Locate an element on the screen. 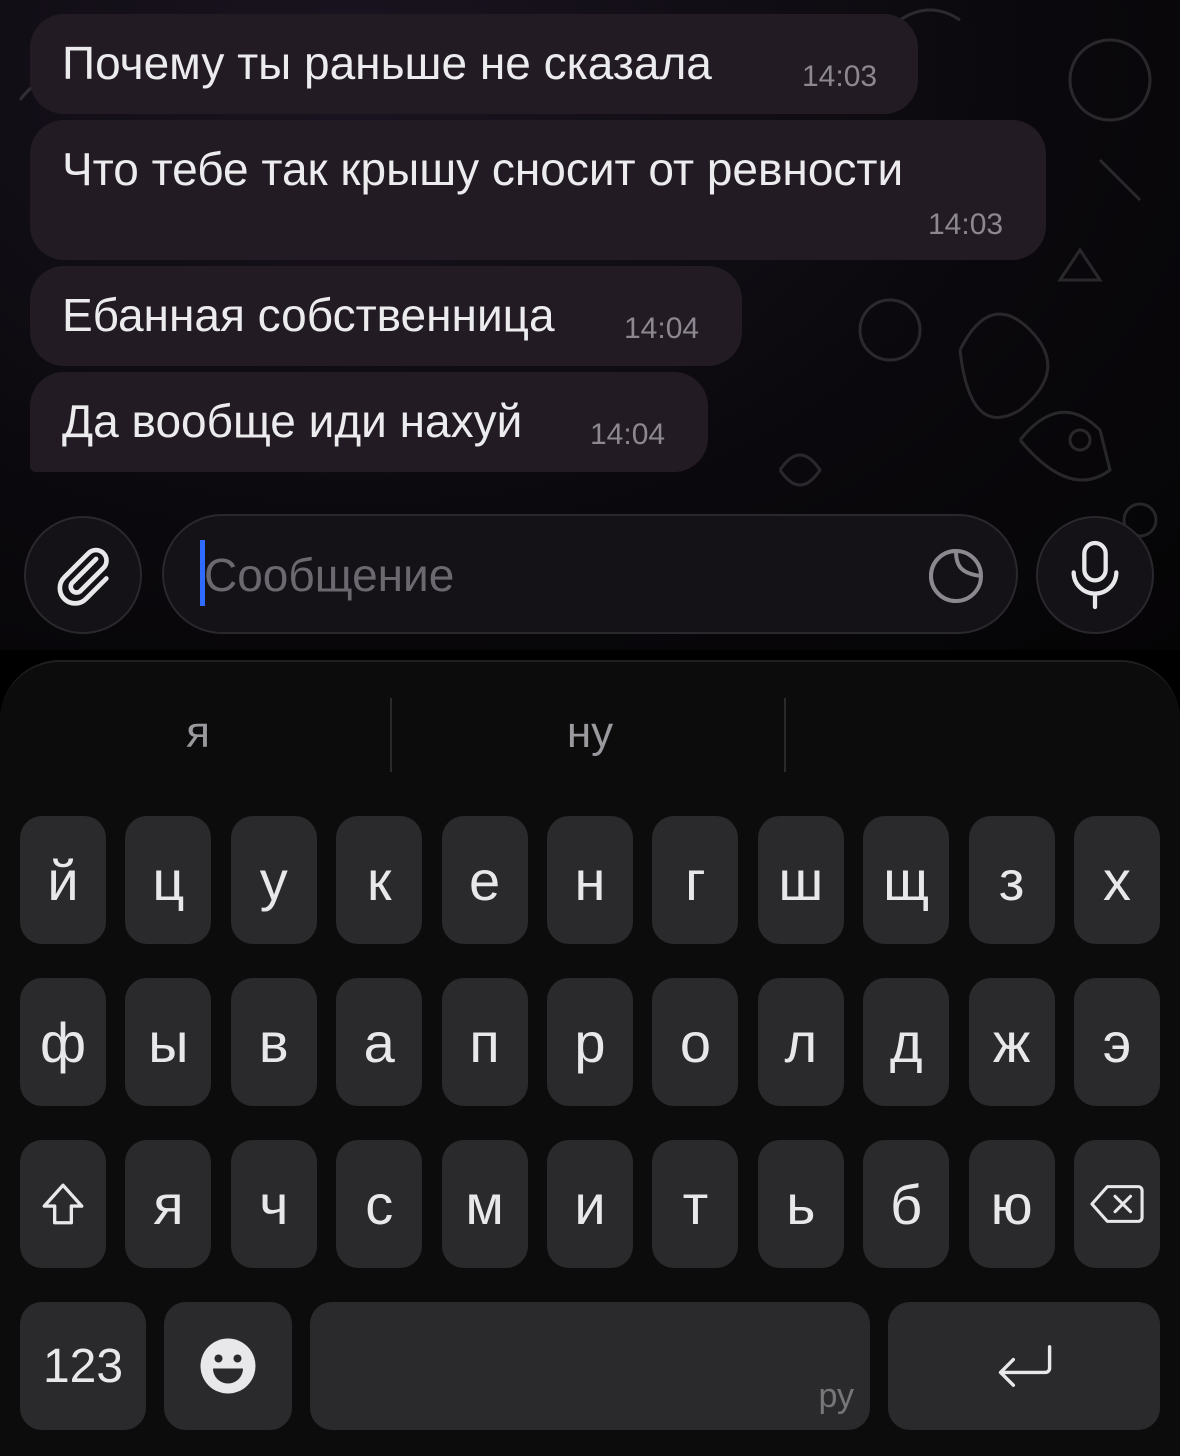 The image size is (1180, 1456). paperclip-icon is located at coordinates (83, 576).